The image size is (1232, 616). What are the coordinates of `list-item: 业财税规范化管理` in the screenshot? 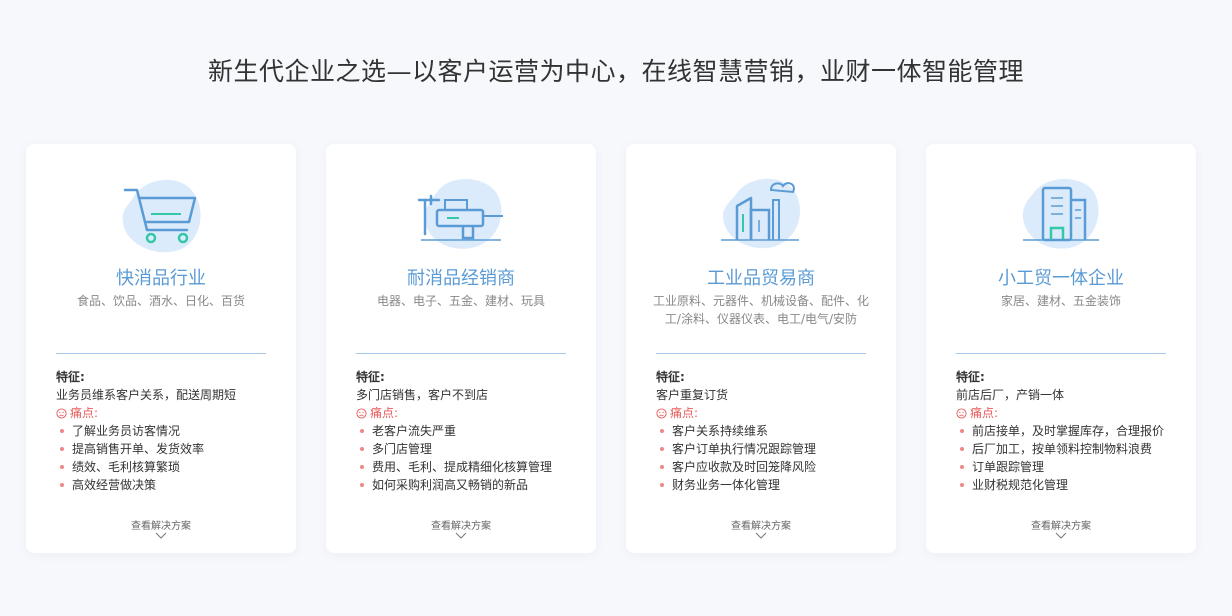 It's located at (1068, 485).